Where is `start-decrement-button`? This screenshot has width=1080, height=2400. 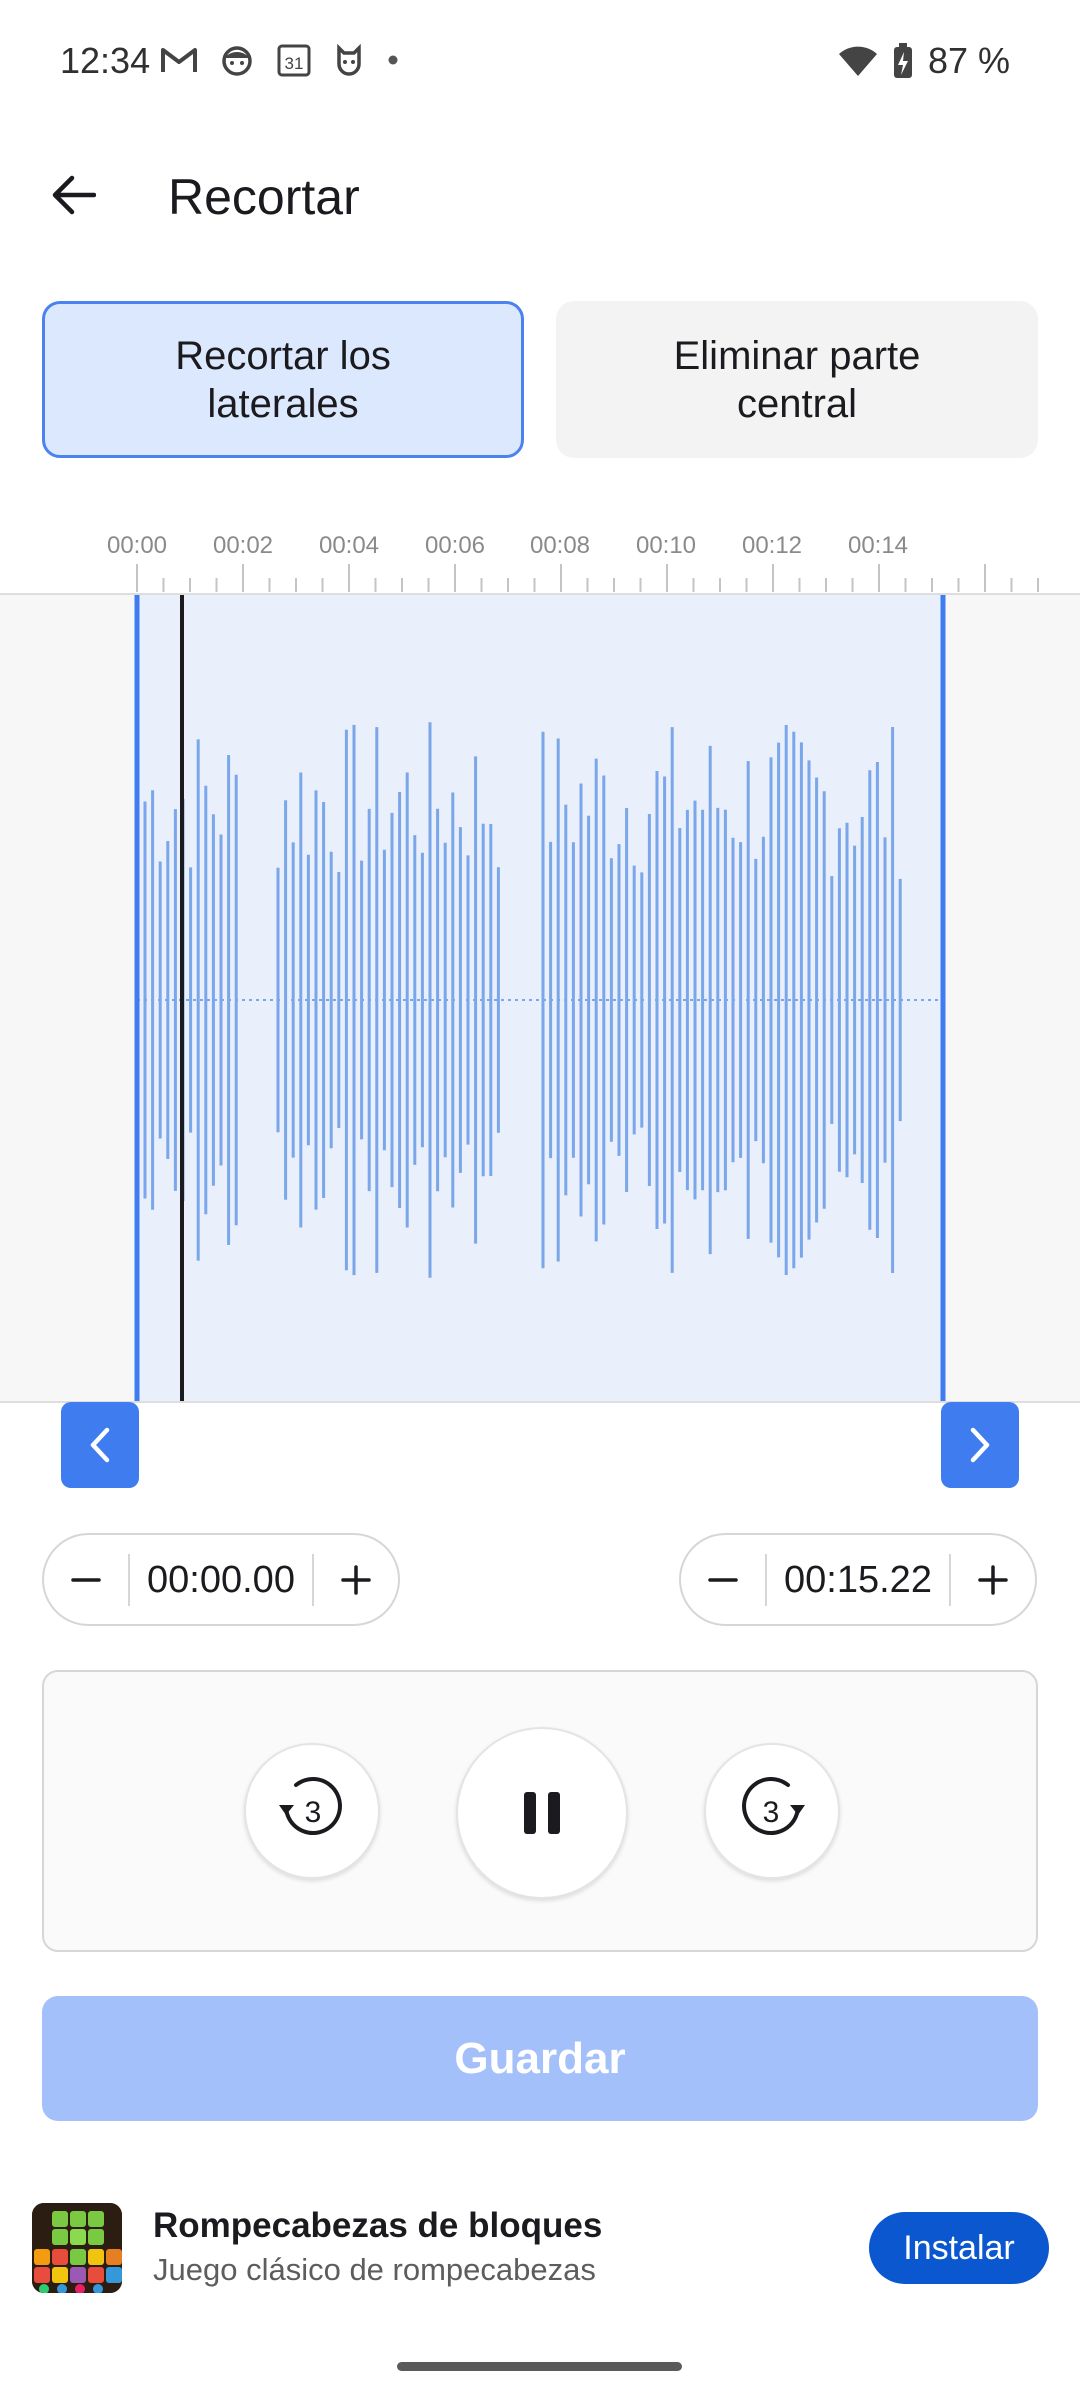 start-decrement-button is located at coordinates (86, 1579).